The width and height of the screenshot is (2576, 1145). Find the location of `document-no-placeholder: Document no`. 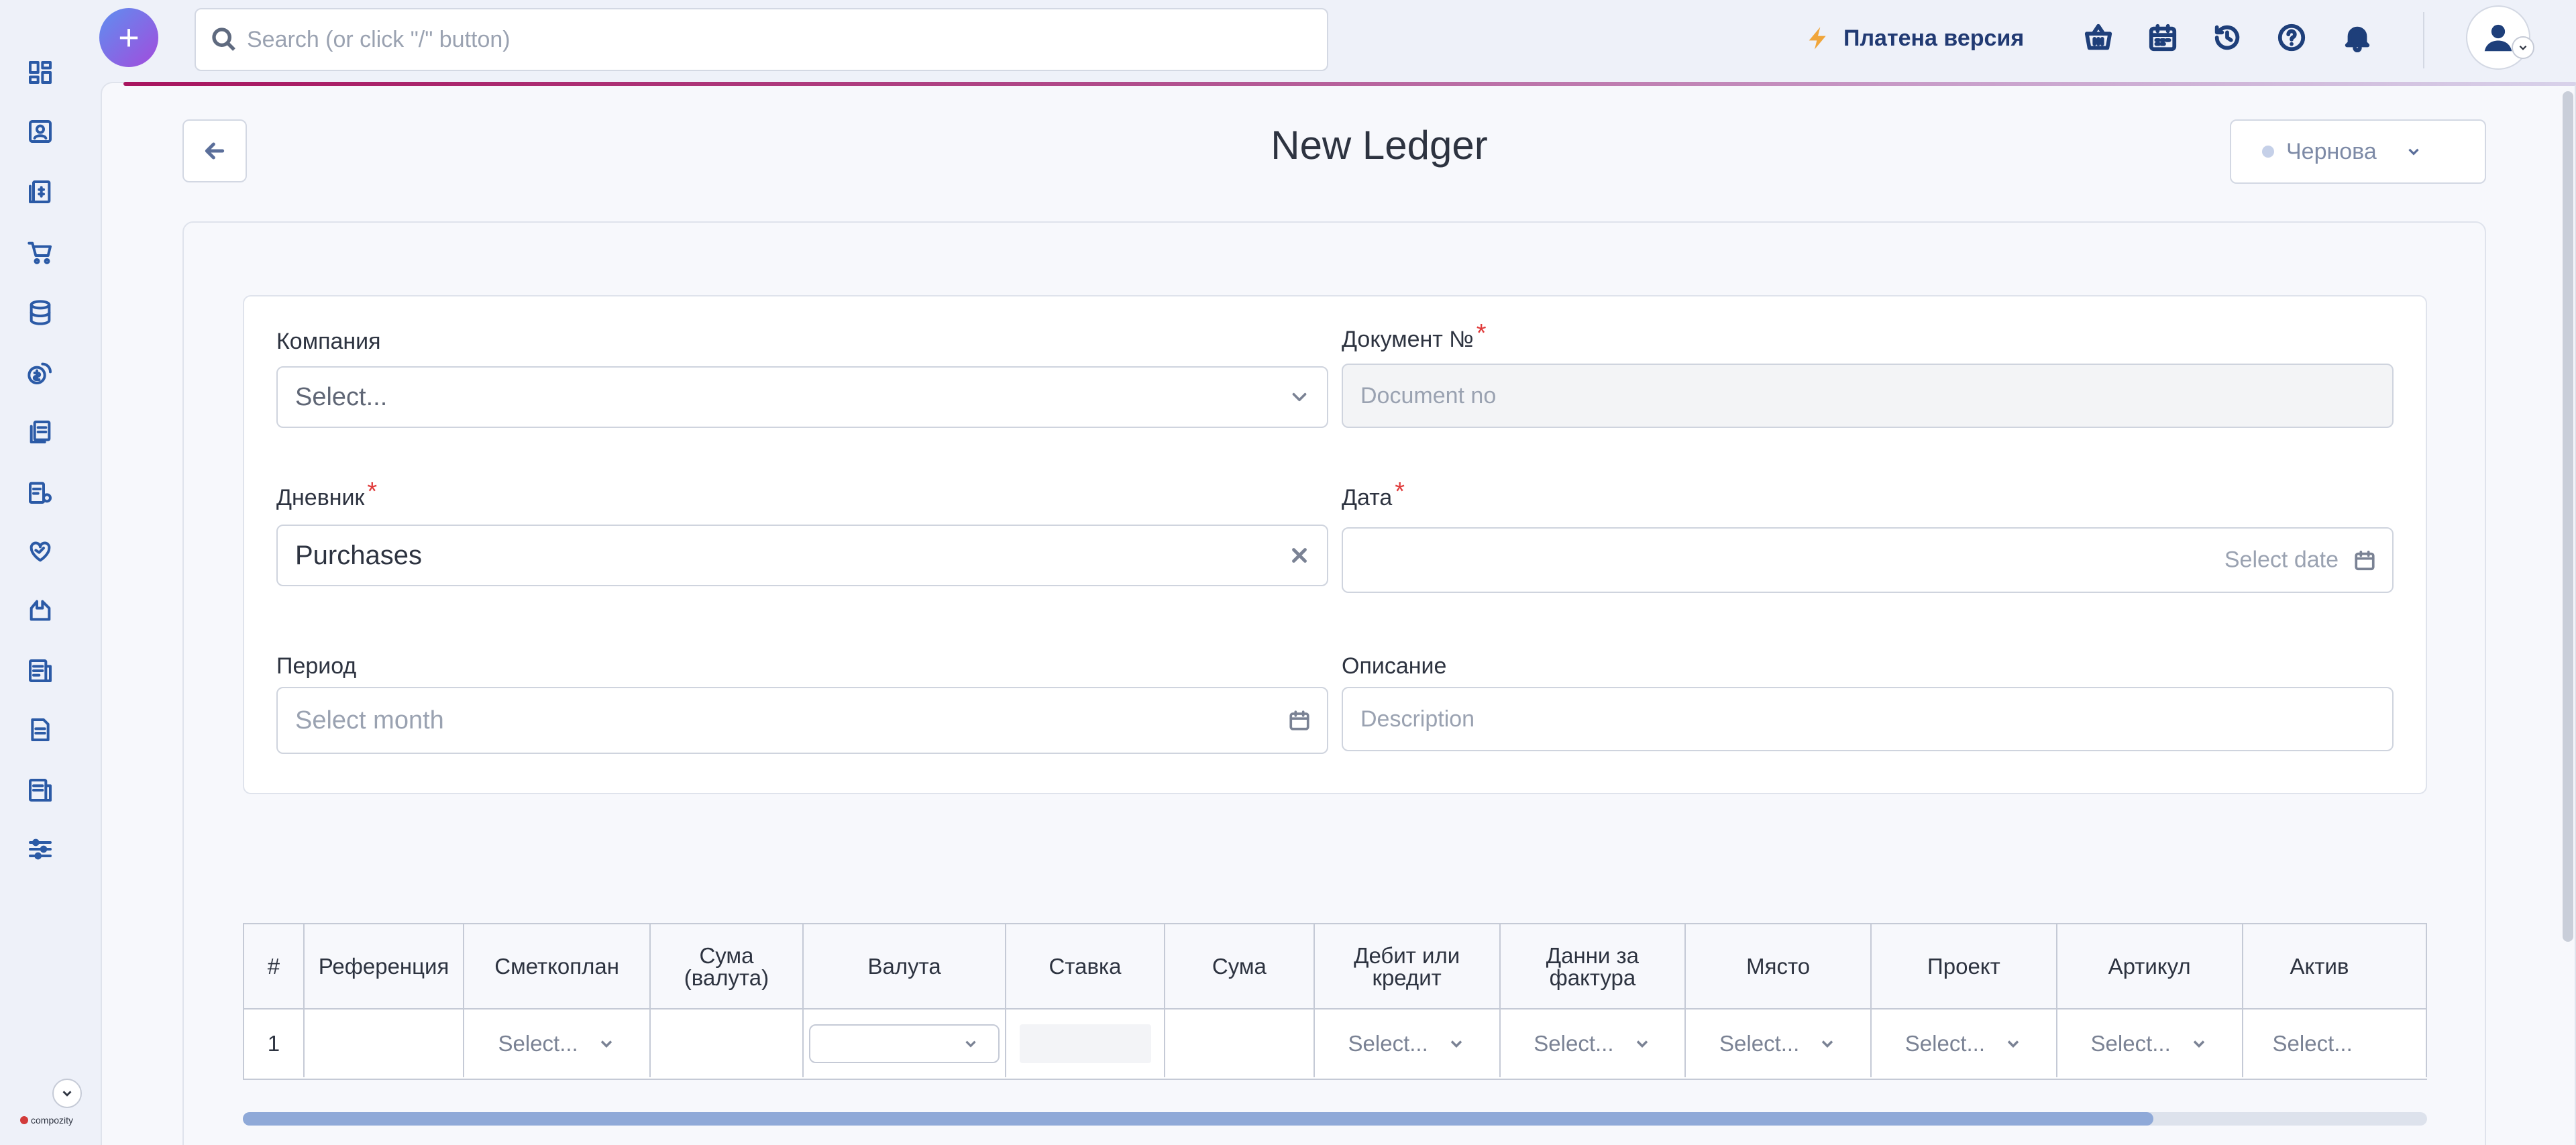

document-no-placeholder: Document no is located at coordinates (1428, 395).